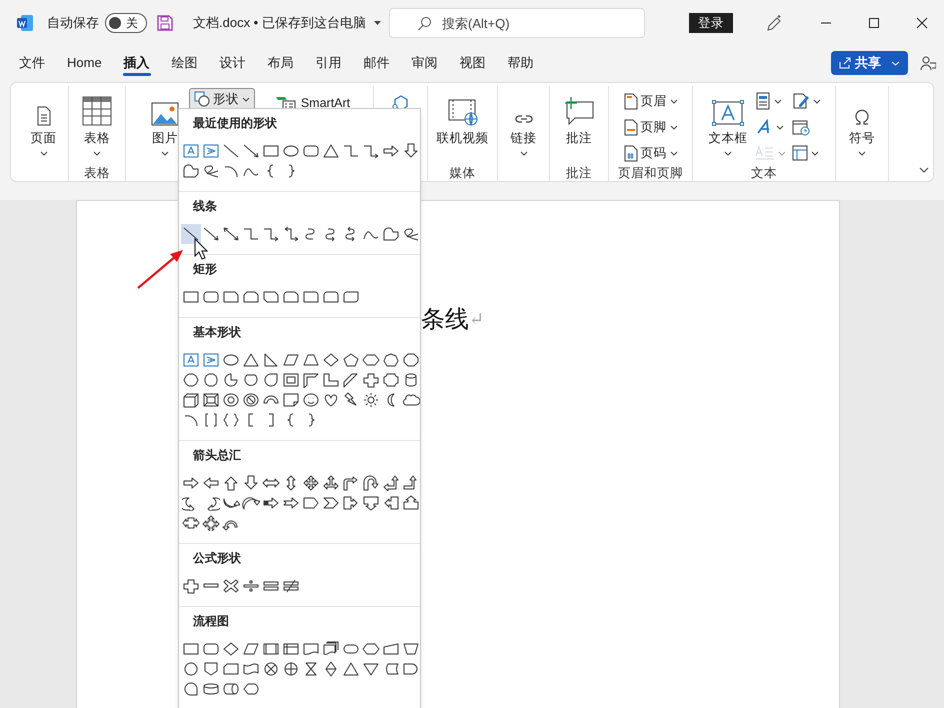 This screenshot has width=944, height=708. I want to click on ribbon-button: 批注, so click(579, 125).